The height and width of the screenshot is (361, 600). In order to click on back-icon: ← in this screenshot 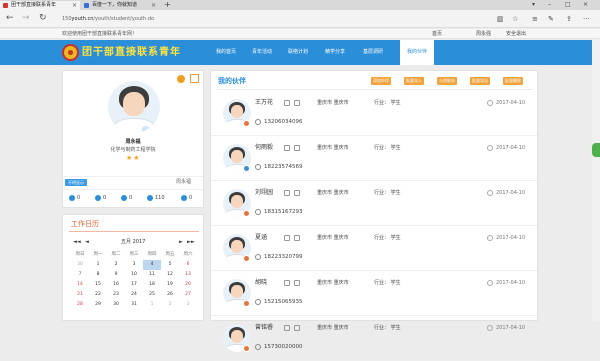, I will do `click(10, 18)`.